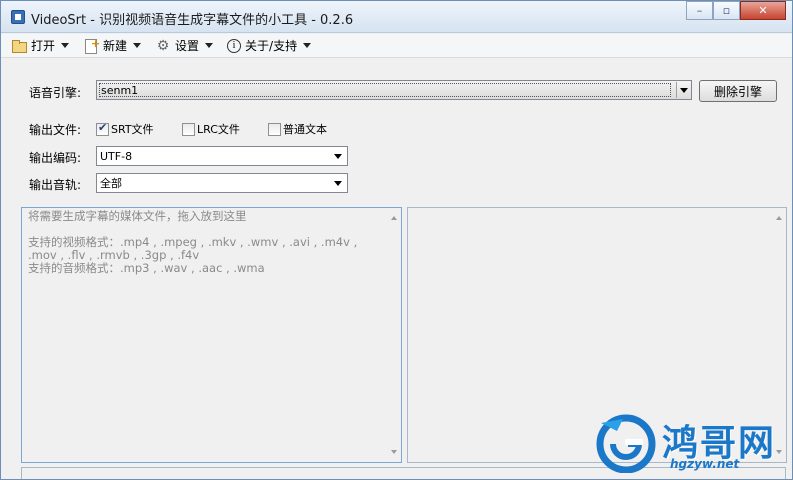  I want to click on menu-open-label: 打开, so click(43, 46).